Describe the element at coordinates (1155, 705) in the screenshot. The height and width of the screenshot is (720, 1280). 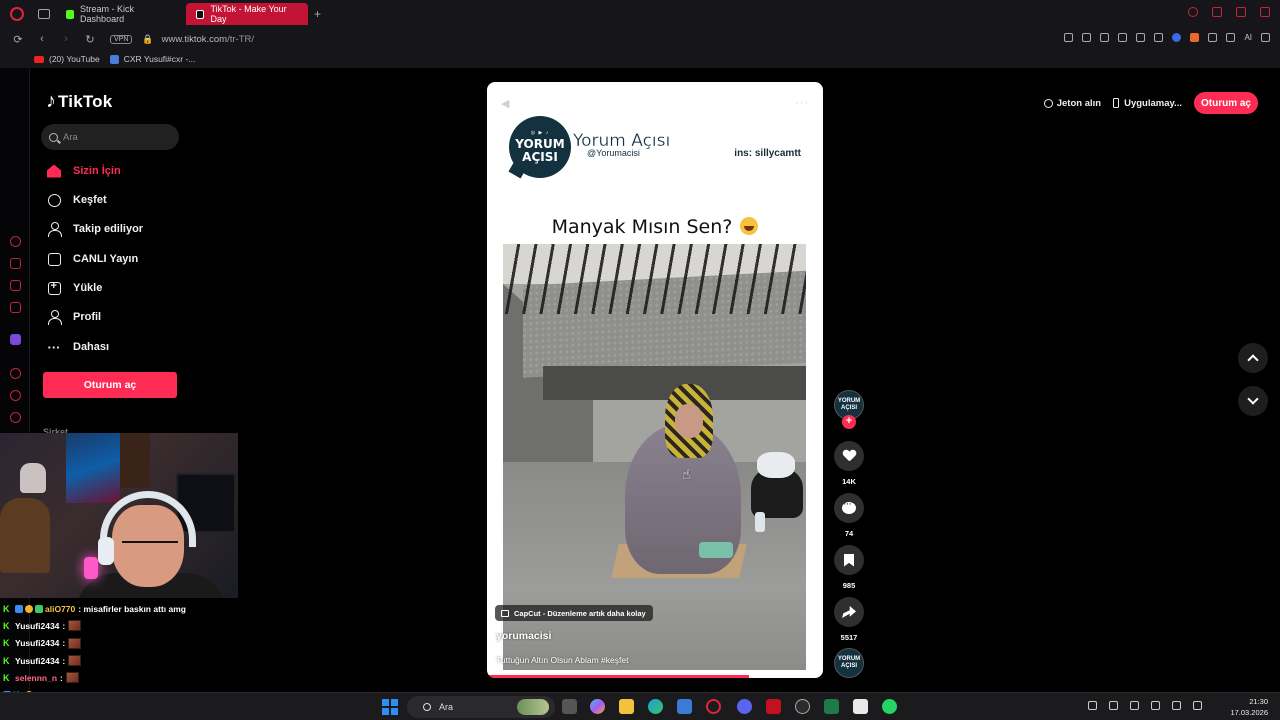
I see `network-icon` at that location.